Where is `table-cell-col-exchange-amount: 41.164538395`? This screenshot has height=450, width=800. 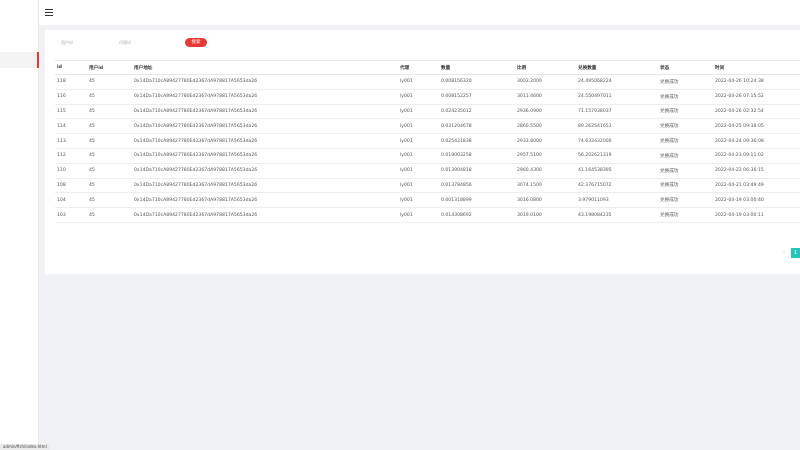 table-cell-col-exchange-amount: 41.164538395 is located at coordinates (617, 171).